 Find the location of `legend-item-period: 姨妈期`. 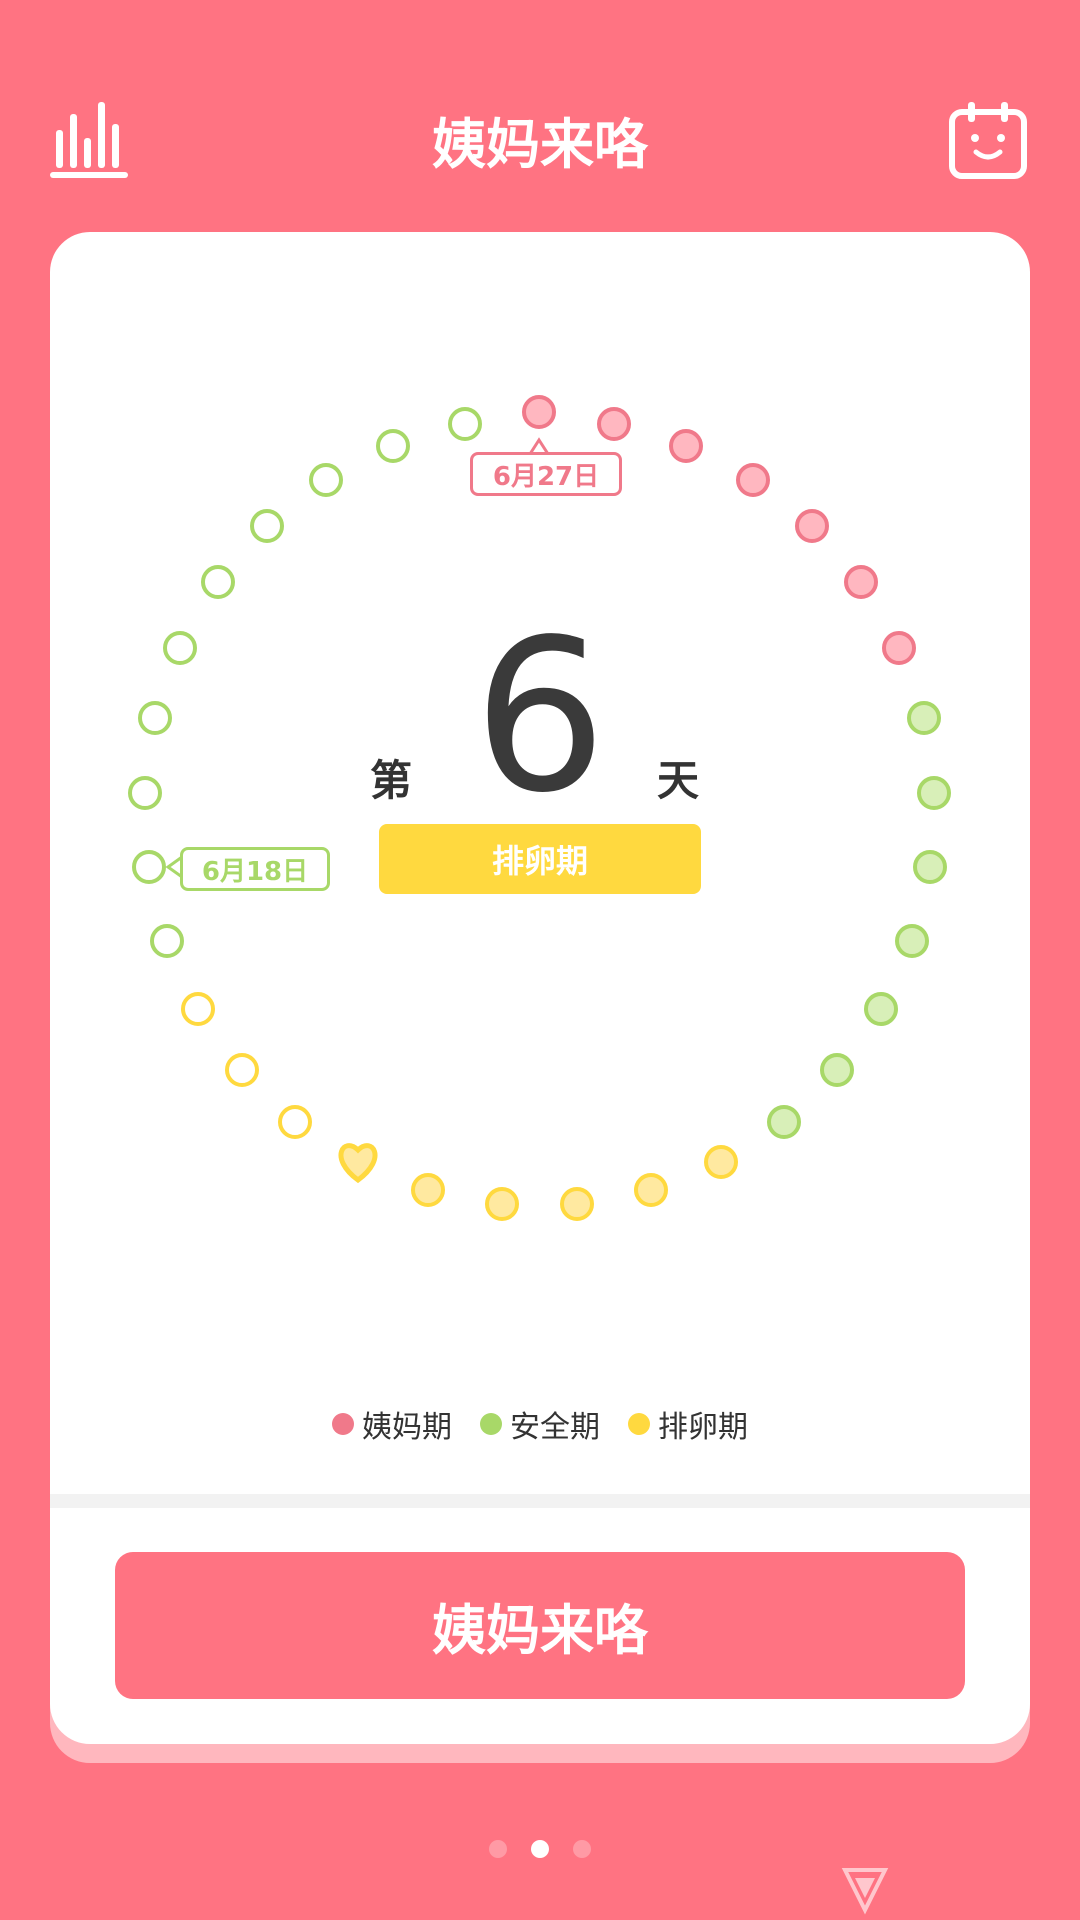

legend-item-period: 姨妈期 is located at coordinates (392, 1424).